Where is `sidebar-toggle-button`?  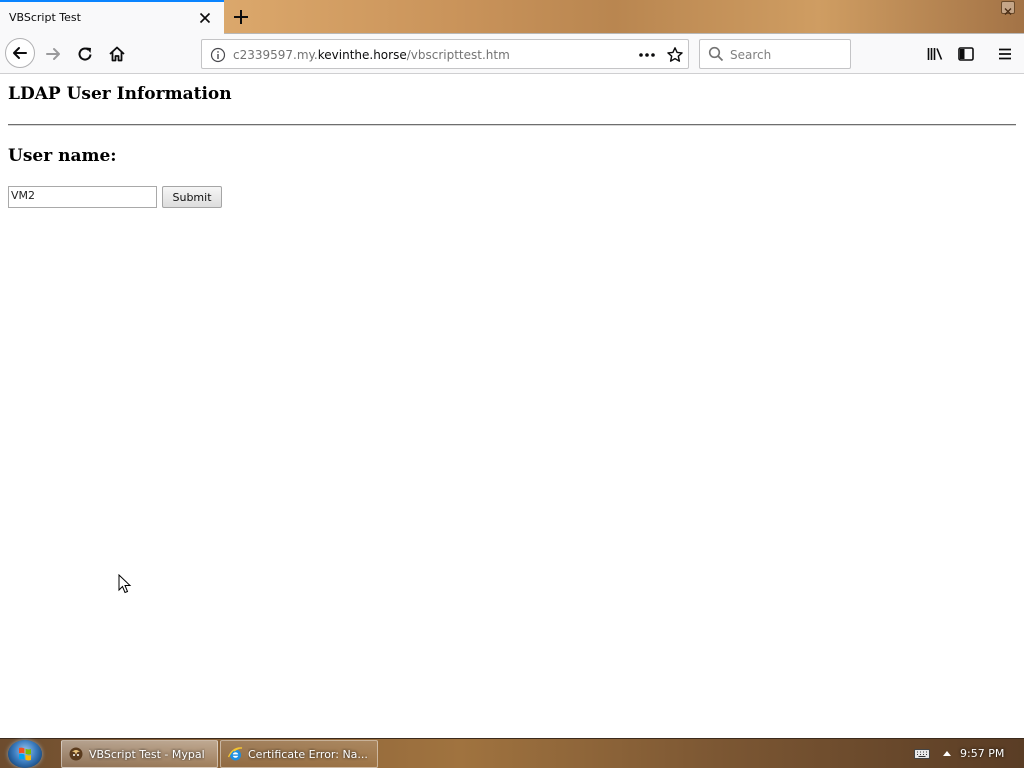 sidebar-toggle-button is located at coordinates (966, 54).